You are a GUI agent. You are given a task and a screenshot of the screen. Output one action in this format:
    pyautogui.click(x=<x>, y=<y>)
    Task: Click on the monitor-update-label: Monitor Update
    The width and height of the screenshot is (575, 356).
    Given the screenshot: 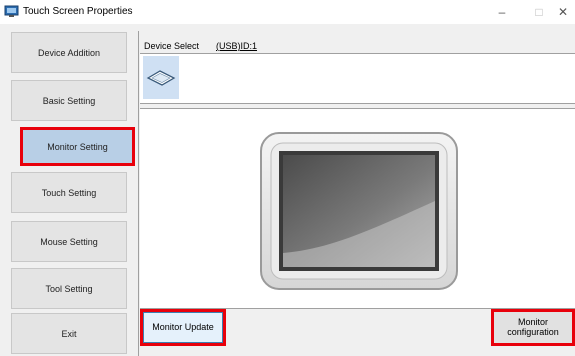 What is the action you would take?
    pyautogui.click(x=183, y=326)
    